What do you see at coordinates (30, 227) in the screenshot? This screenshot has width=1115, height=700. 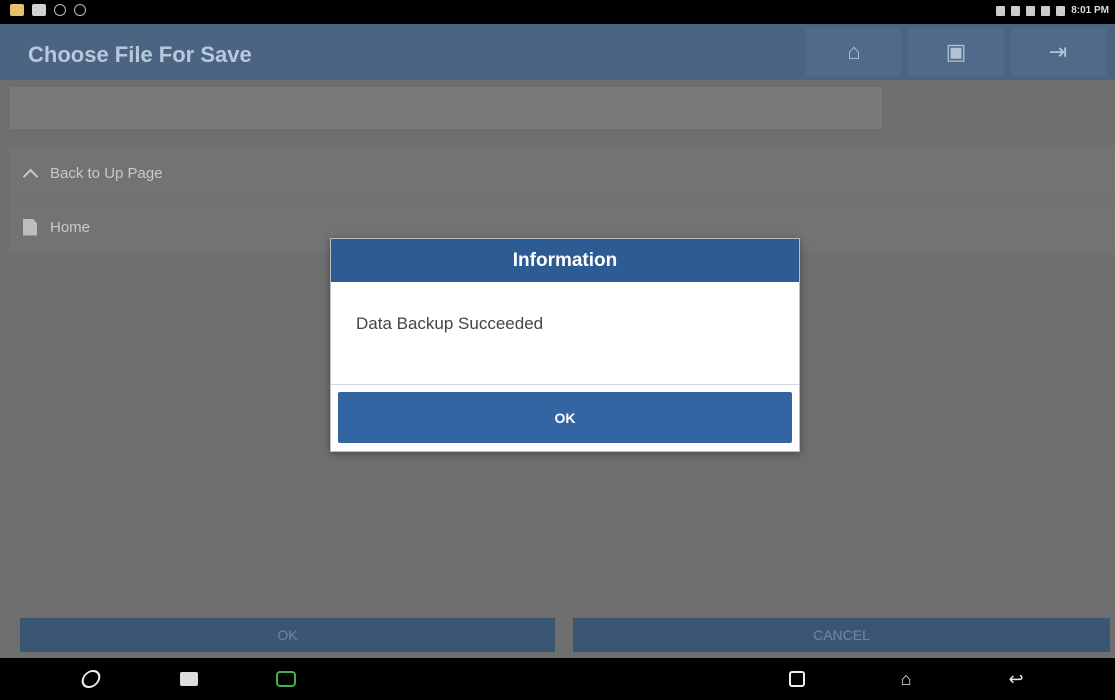 I see `file-icon` at bounding box center [30, 227].